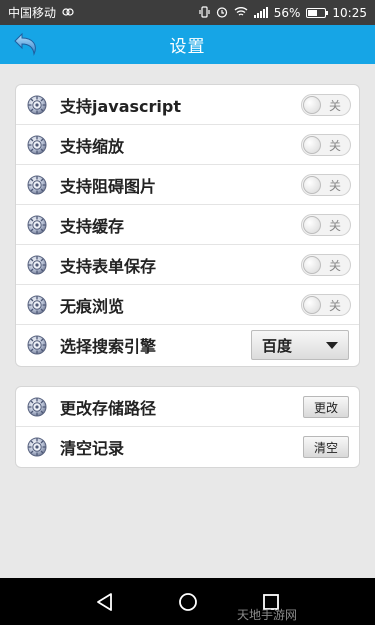 The height and width of the screenshot is (625, 375). Describe the element at coordinates (222, 13) in the screenshot. I see `alarm-icon` at that location.